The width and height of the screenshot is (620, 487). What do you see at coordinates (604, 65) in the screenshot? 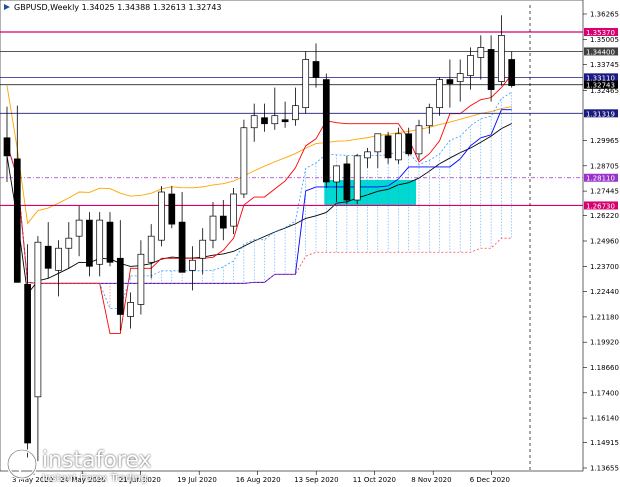
I see `y-tick-label: 1.33745` at bounding box center [604, 65].